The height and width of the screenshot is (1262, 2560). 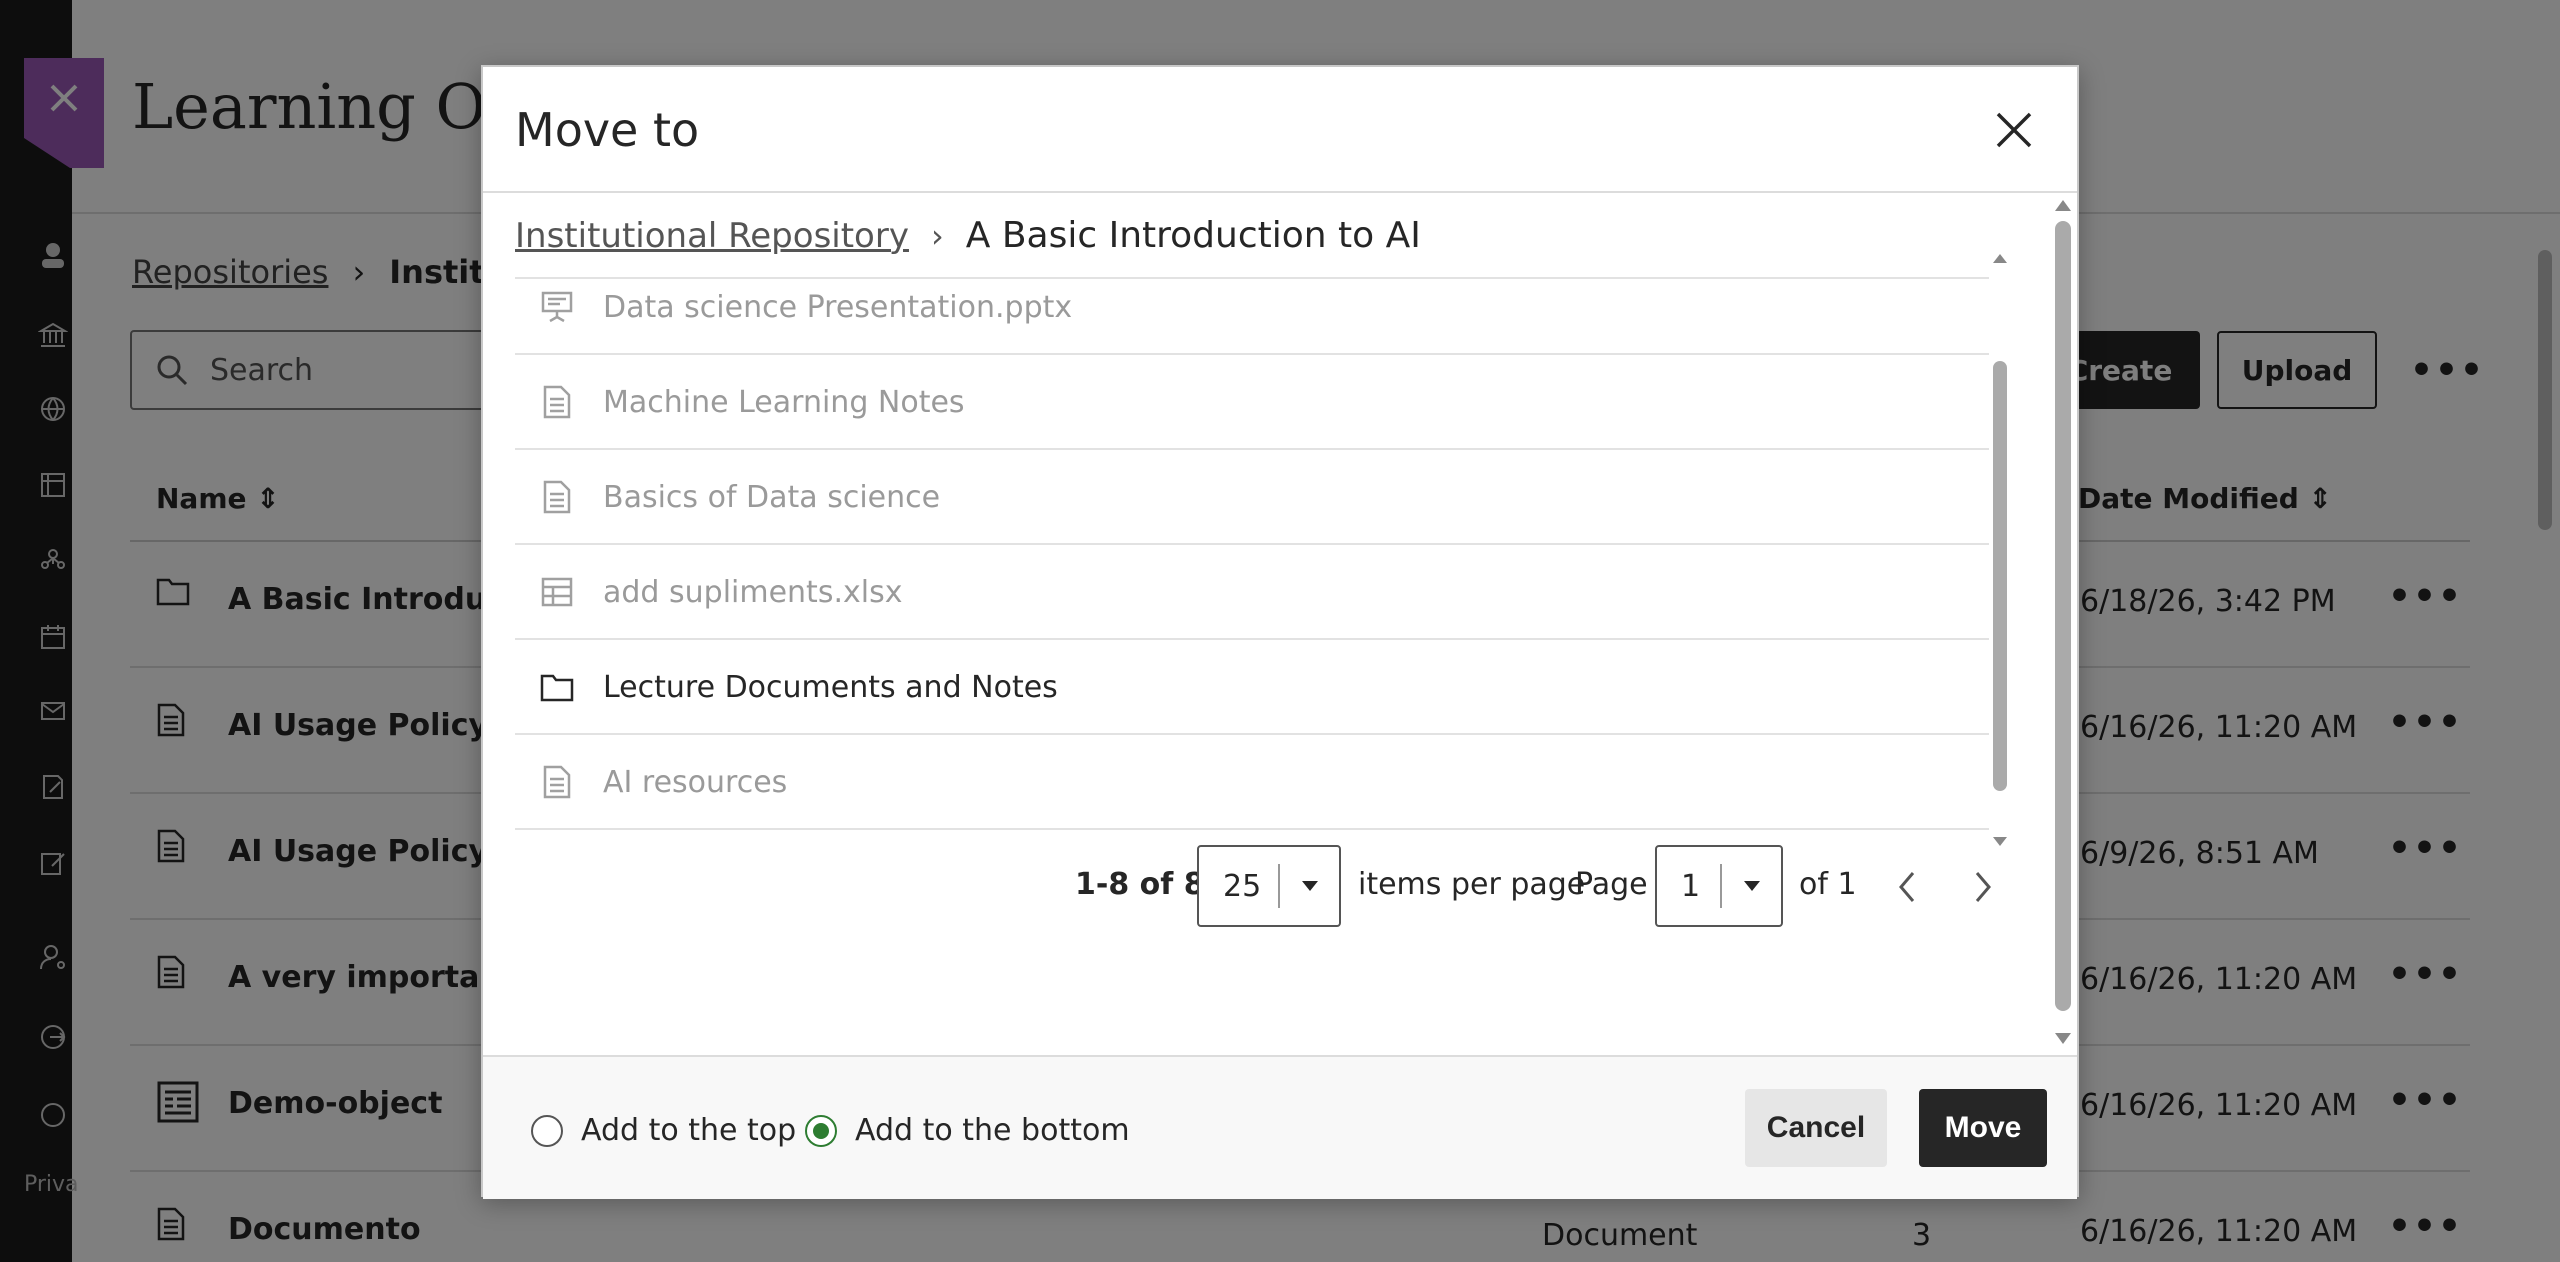 What do you see at coordinates (1828, 884) in the screenshot?
I see `page-total: of 1` at bounding box center [1828, 884].